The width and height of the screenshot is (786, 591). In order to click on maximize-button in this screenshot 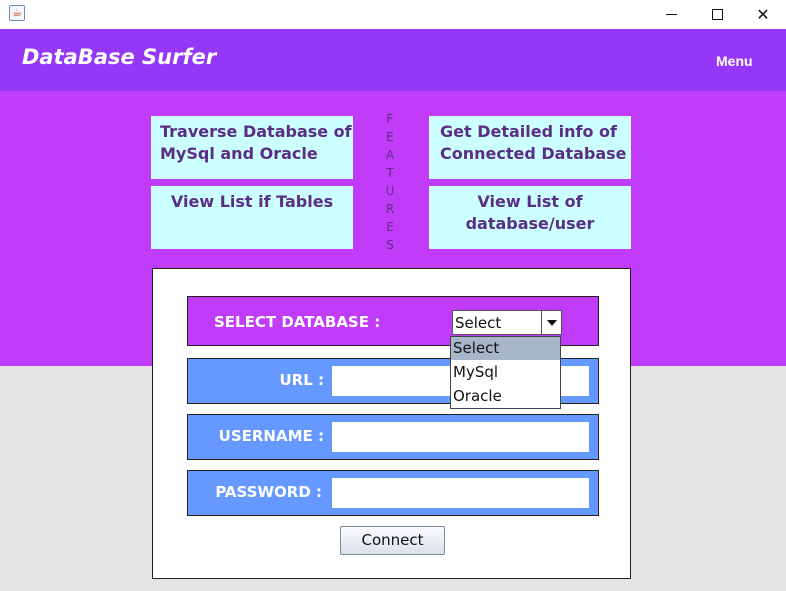, I will do `click(717, 14)`.